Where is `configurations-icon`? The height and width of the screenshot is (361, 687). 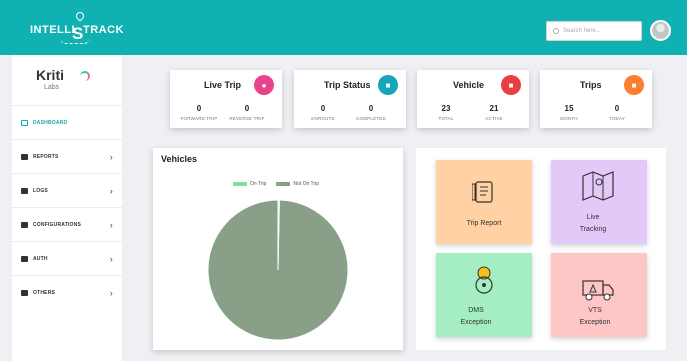
configurations-icon is located at coordinates (24, 224).